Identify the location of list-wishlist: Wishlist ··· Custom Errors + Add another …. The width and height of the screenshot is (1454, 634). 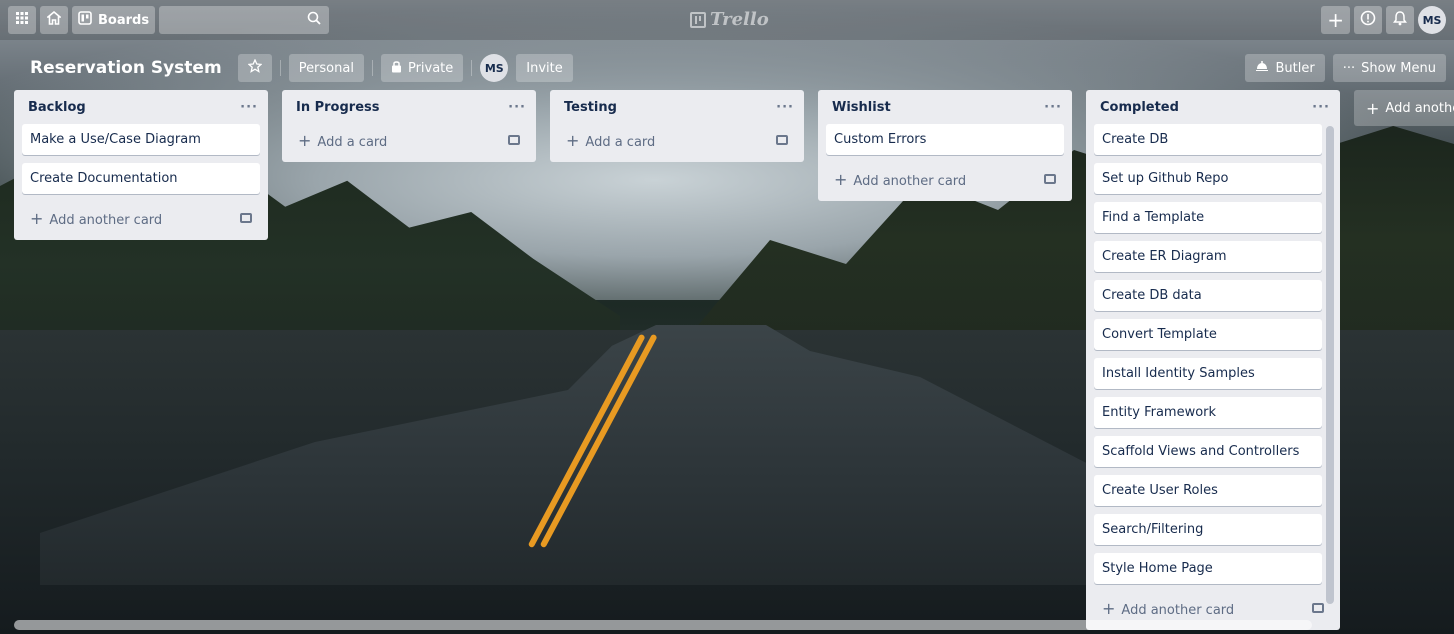
(945, 145).